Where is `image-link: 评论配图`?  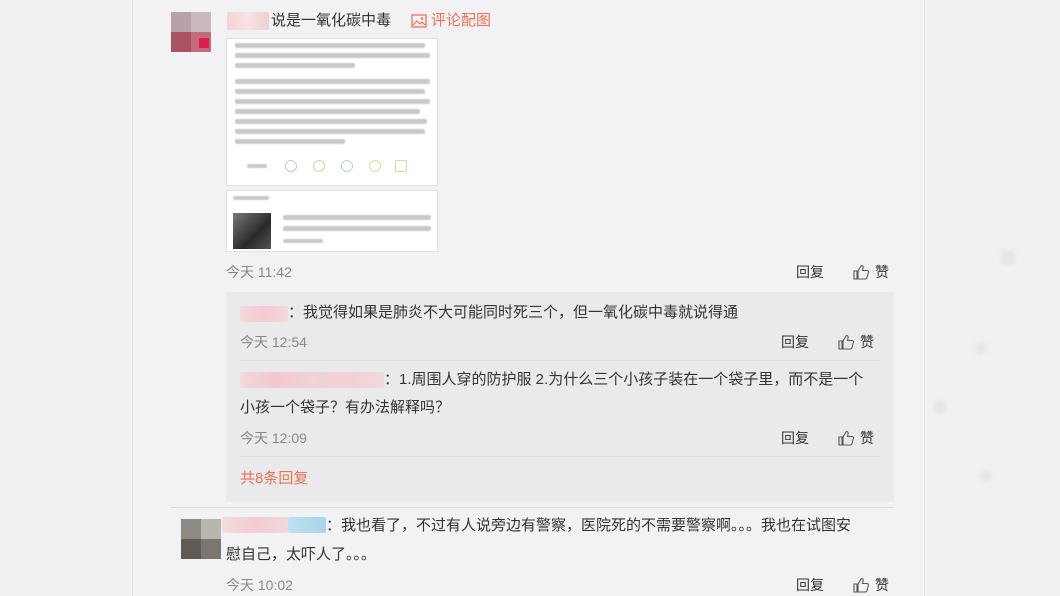 image-link: 评论配图 is located at coordinates (451, 21).